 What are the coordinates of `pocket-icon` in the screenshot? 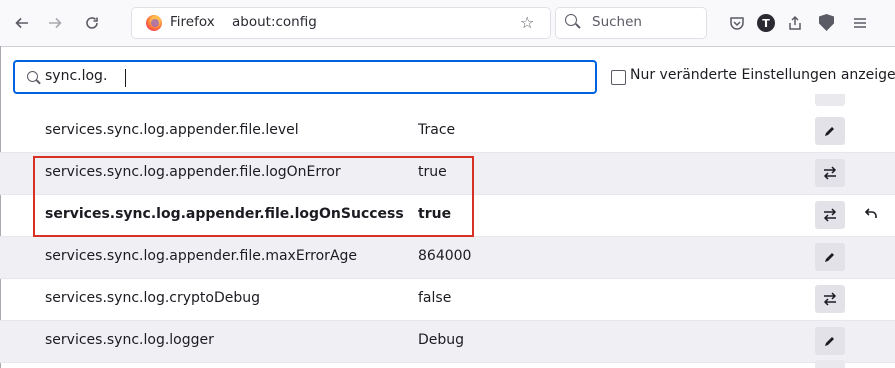 It's located at (737, 23).